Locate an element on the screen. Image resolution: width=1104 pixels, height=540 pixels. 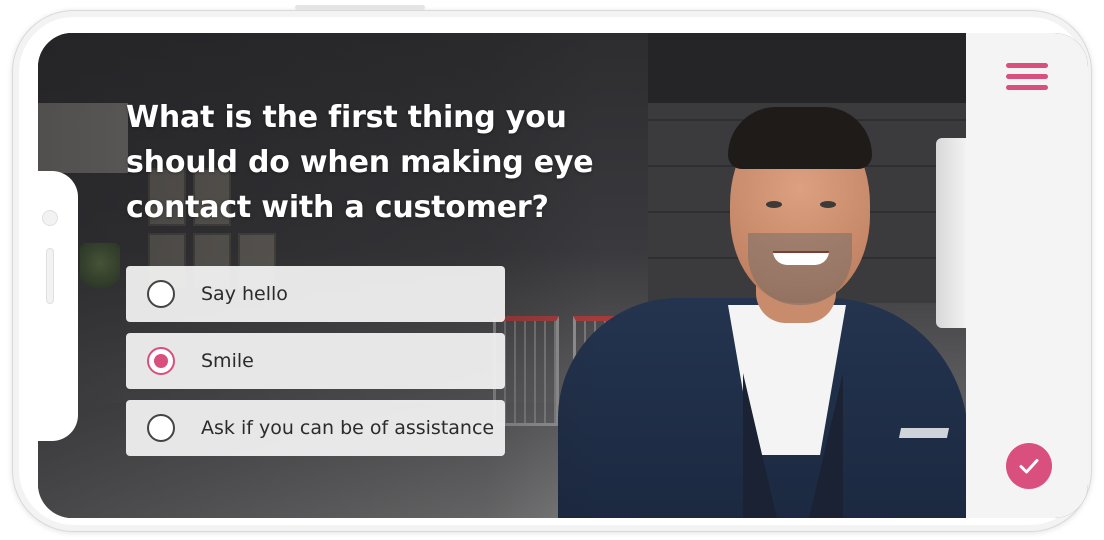
presenter-smile is located at coordinates (801, 258).